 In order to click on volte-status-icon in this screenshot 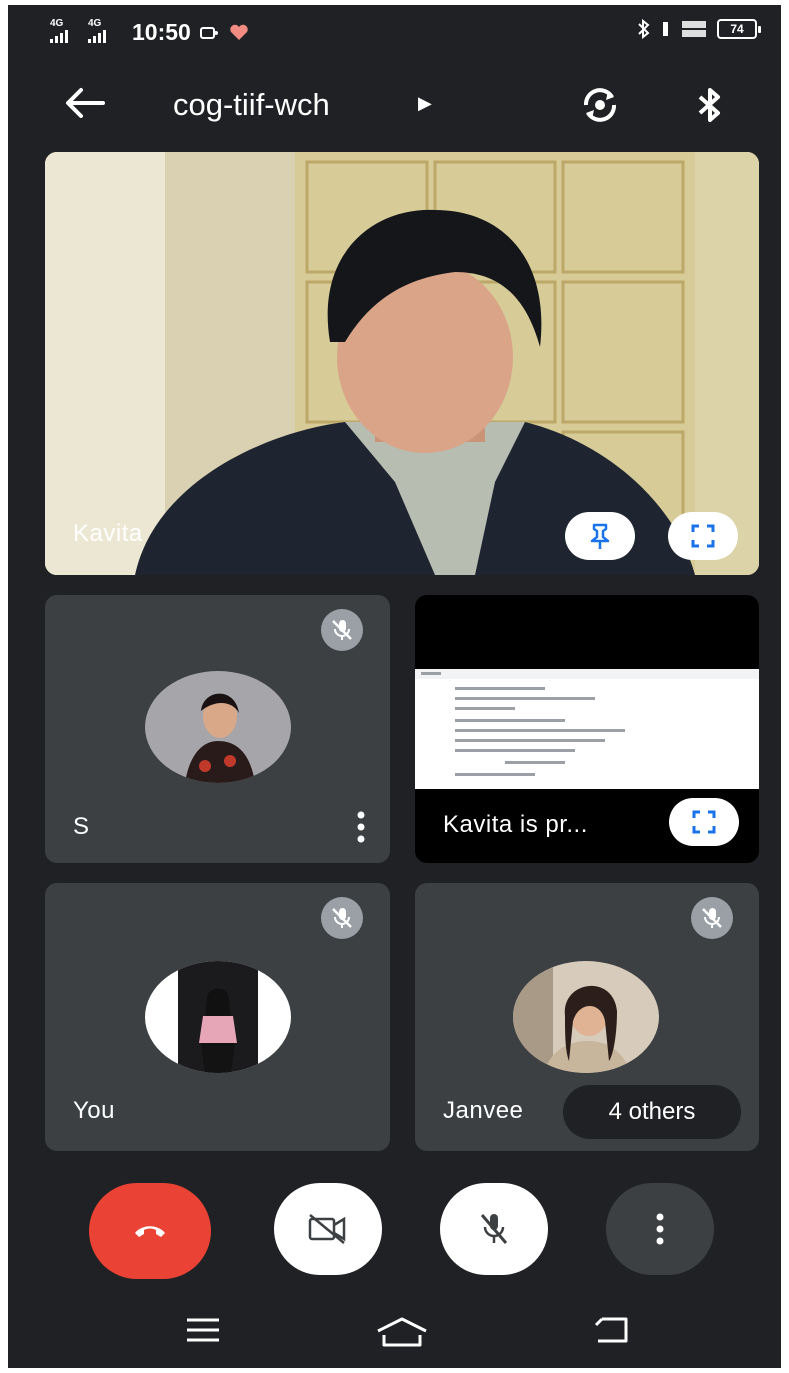, I will do `click(694, 29)`.